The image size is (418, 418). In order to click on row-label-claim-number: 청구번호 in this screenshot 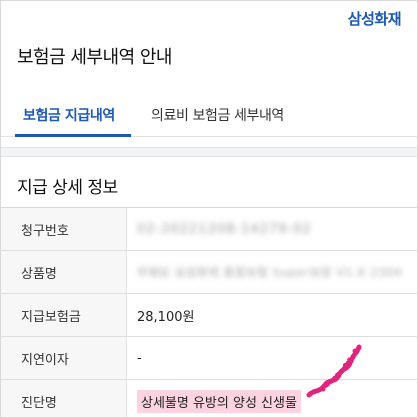, I will do `click(64, 229)`.